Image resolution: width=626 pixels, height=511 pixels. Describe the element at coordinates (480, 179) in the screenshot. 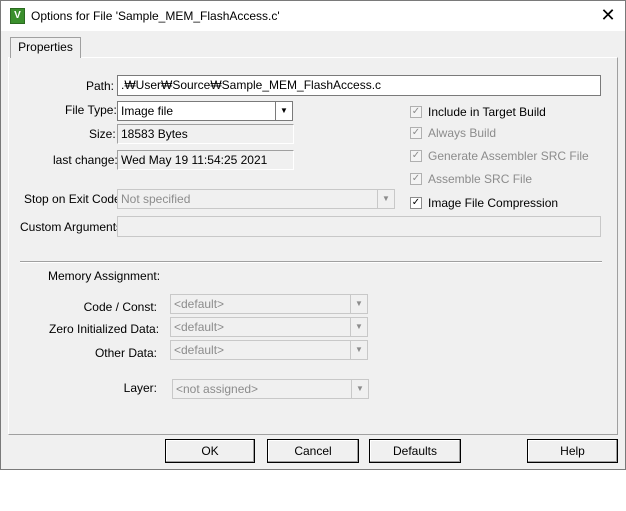

I see `assemble-src-label: Assemble SRC File` at that location.